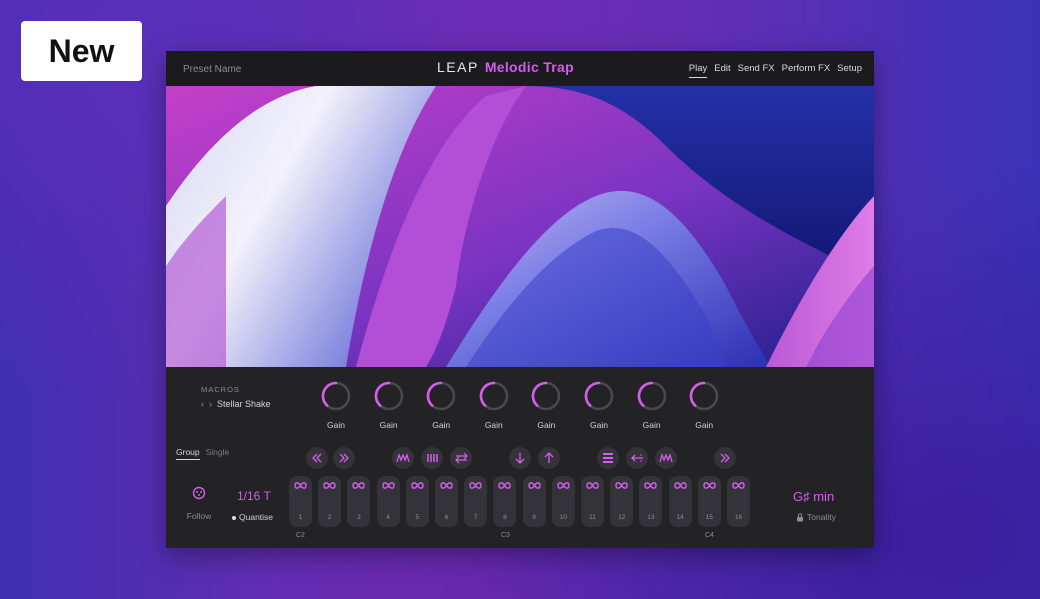 The width and height of the screenshot is (1040, 599). Describe the element at coordinates (680, 501) in the screenshot. I see `pad-14: 14` at that location.